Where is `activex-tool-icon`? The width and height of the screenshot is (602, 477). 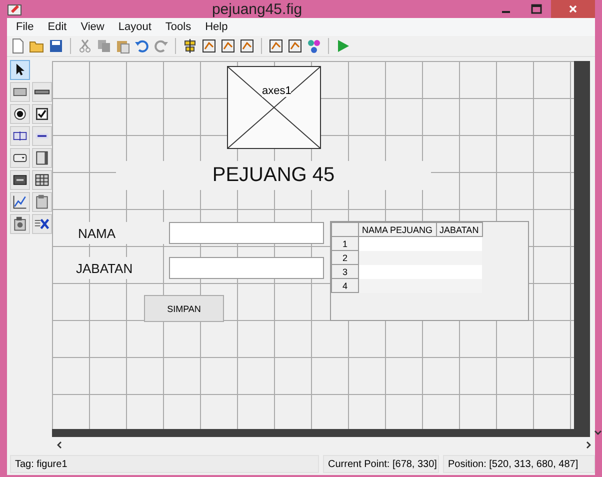
activex-tool-icon is located at coordinates (42, 224).